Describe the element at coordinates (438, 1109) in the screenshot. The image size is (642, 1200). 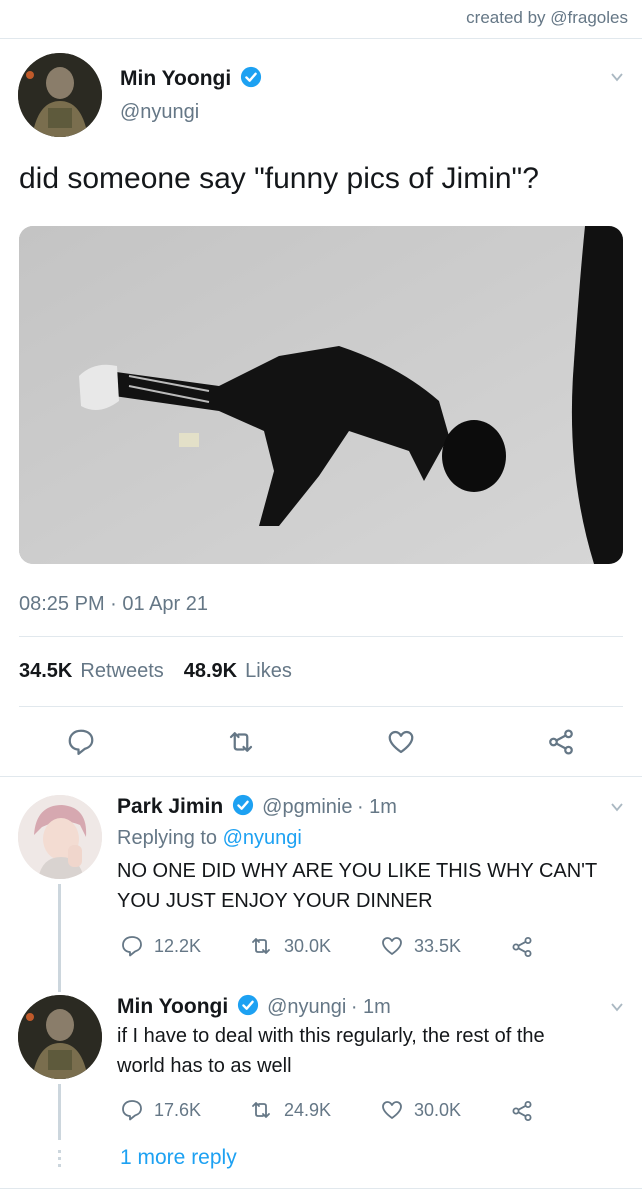
I see `like-count: 30.0K` at that location.